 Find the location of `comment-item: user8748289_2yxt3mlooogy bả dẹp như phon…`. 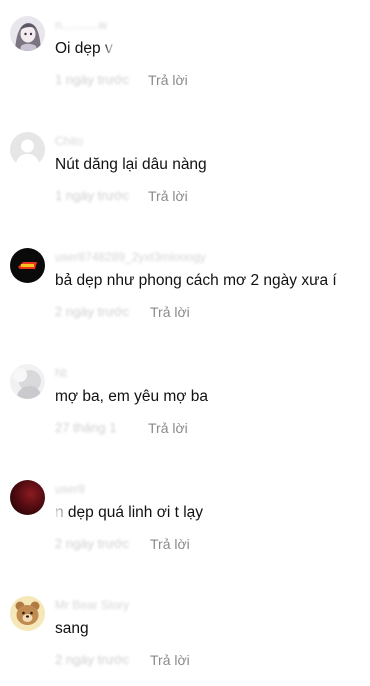

comment-item: user8748289_2yxt3mlooogy bả dẹp như phon… is located at coordinates (185, 293).